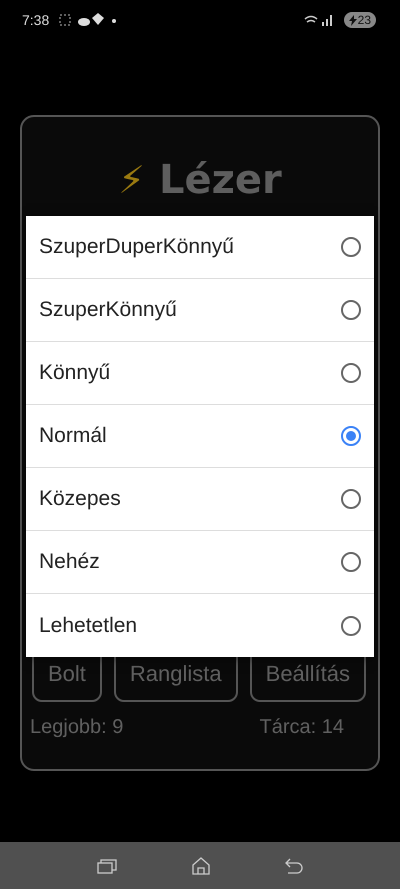 The width and height of the screenshot is (400, 889). Describe the element at coordinates (80, 499) in the screenshot. I see `option-label: Közepes` at that location.